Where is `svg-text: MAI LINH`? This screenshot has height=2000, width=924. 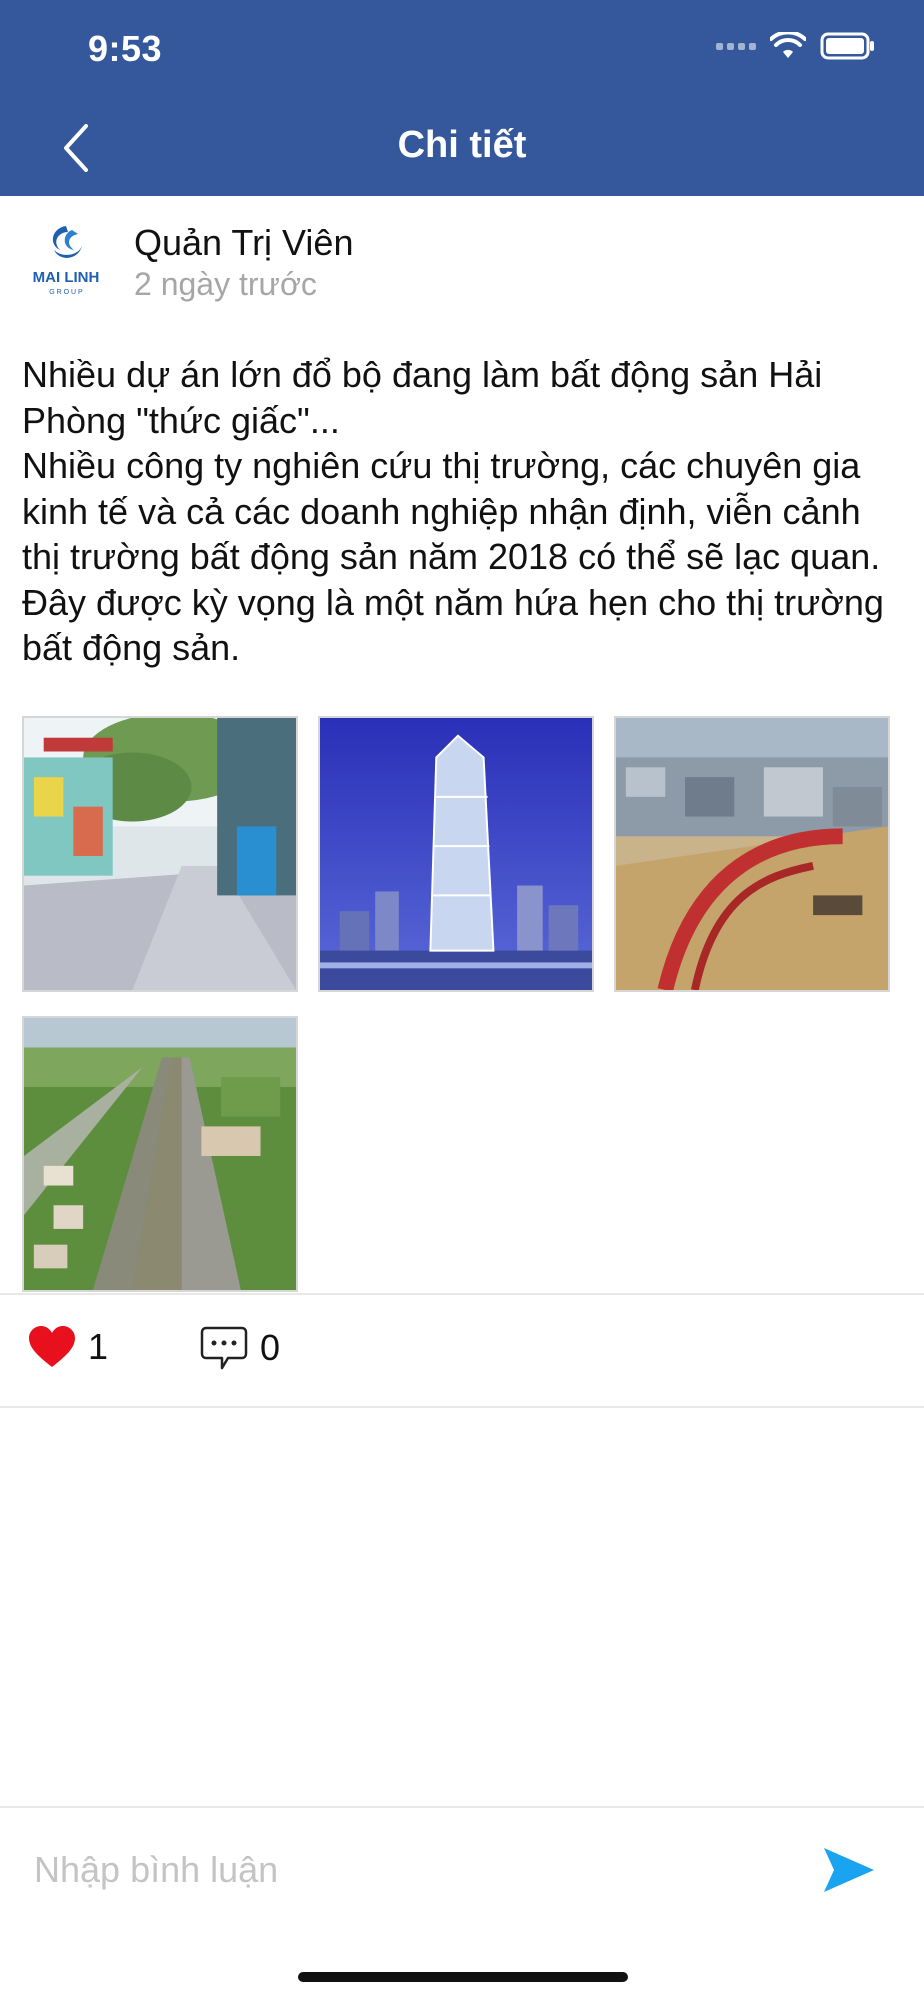
svg-text: MAI LINH is located at coordinates (66, 277).